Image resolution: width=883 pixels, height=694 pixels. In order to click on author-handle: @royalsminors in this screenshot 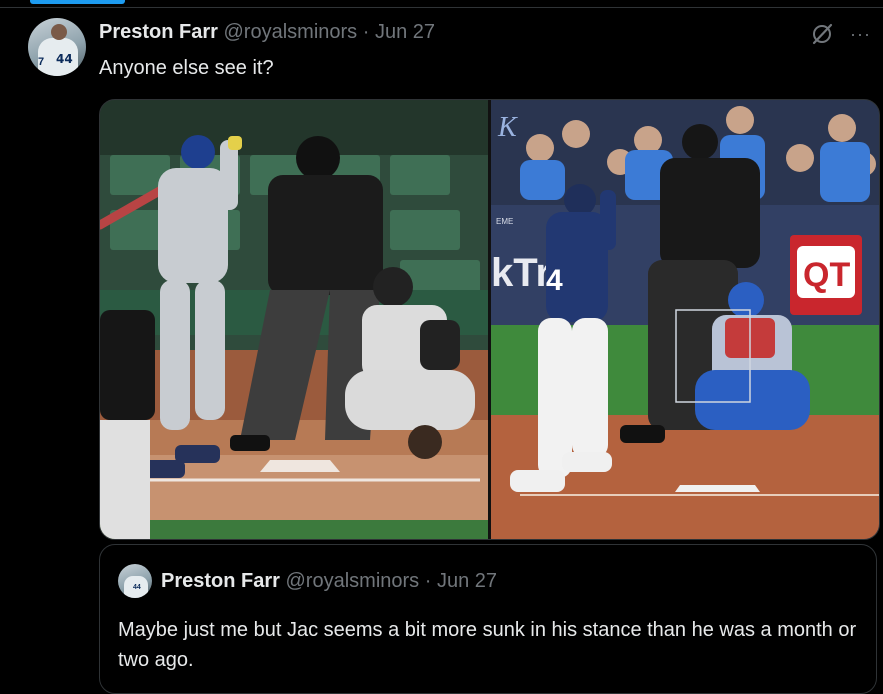, I will do `click(291, 32)`.